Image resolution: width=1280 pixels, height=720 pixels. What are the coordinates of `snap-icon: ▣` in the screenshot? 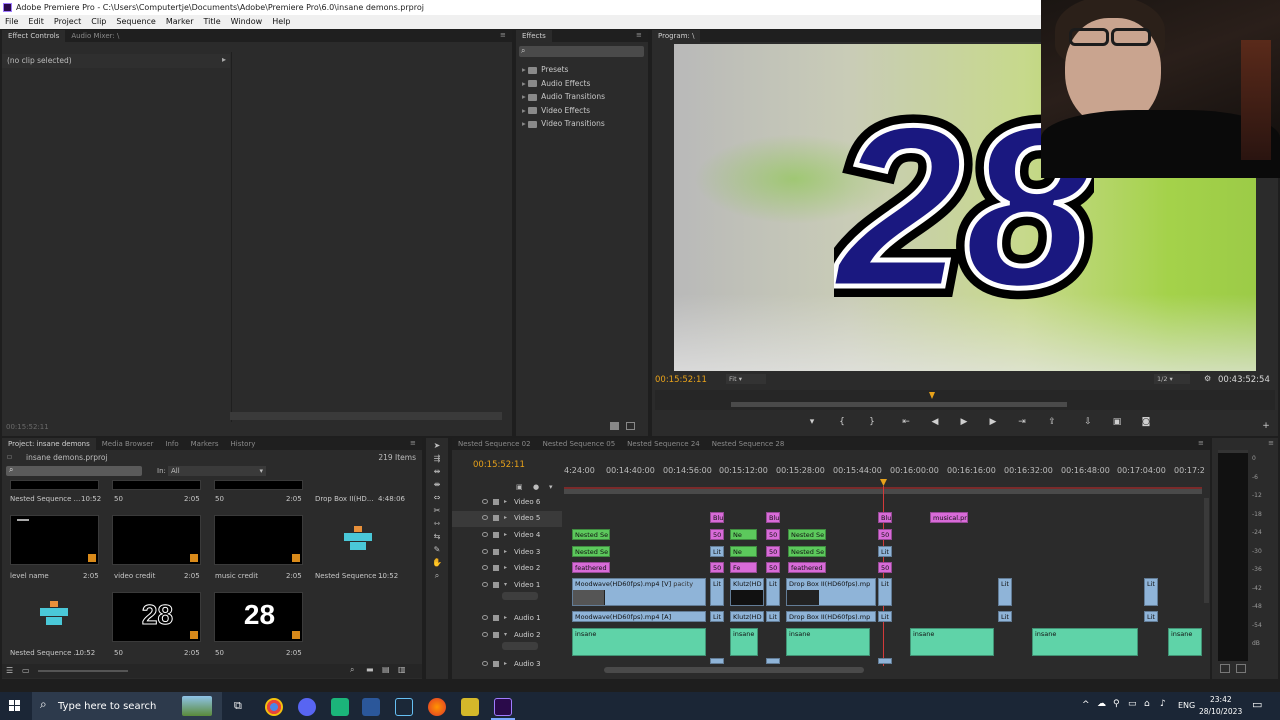 It's located at (519, 487).